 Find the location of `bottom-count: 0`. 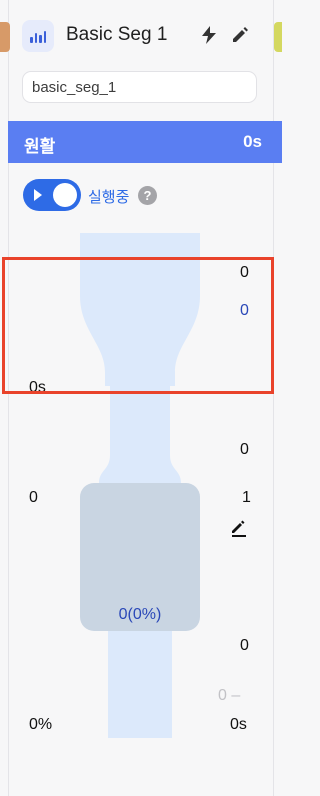

bottom-count: 0 is located at coordinates (244, 645).